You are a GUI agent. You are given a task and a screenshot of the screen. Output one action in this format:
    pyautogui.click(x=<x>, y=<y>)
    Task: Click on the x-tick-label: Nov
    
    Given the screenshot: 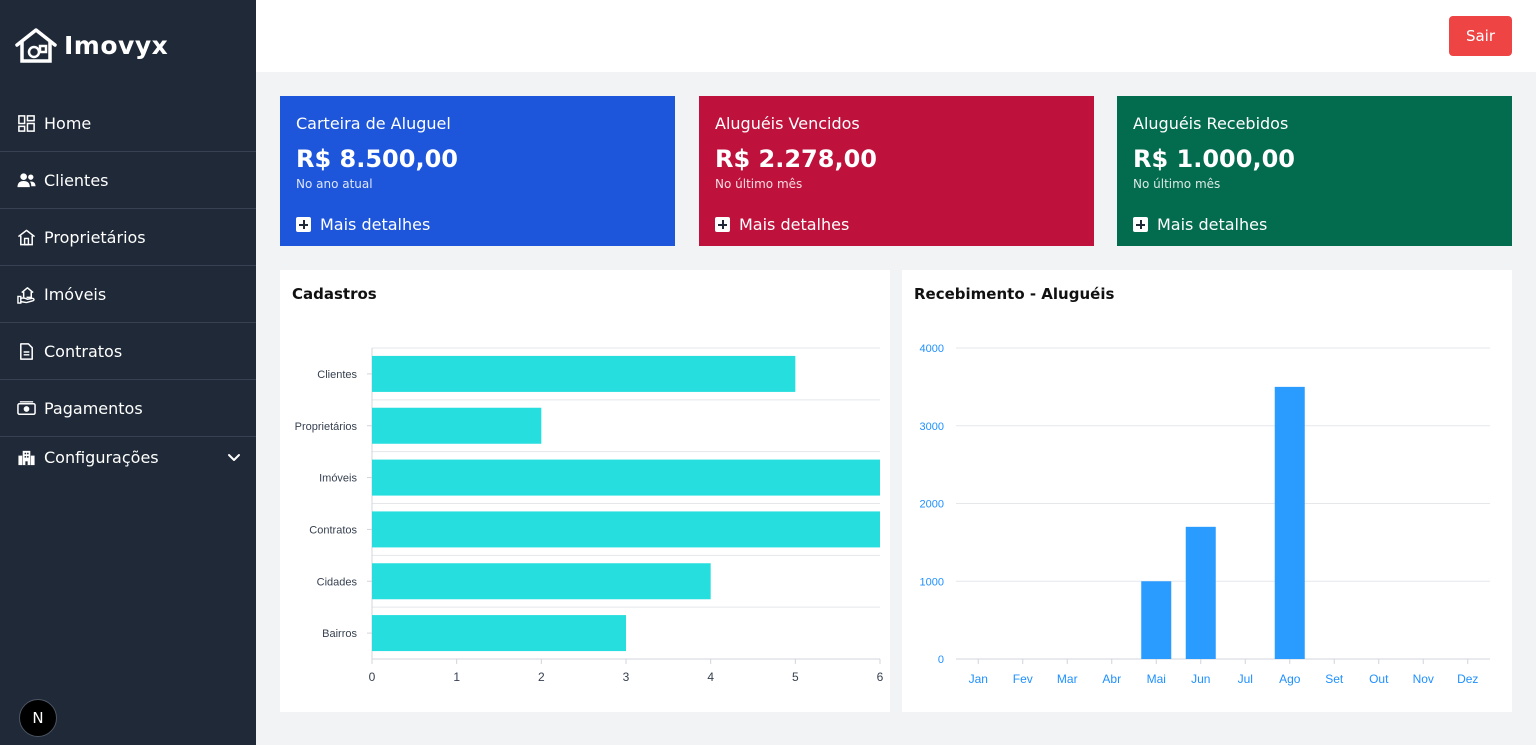 What is the action you would take?
    pyautogui.click(x=1423, y=679)
    